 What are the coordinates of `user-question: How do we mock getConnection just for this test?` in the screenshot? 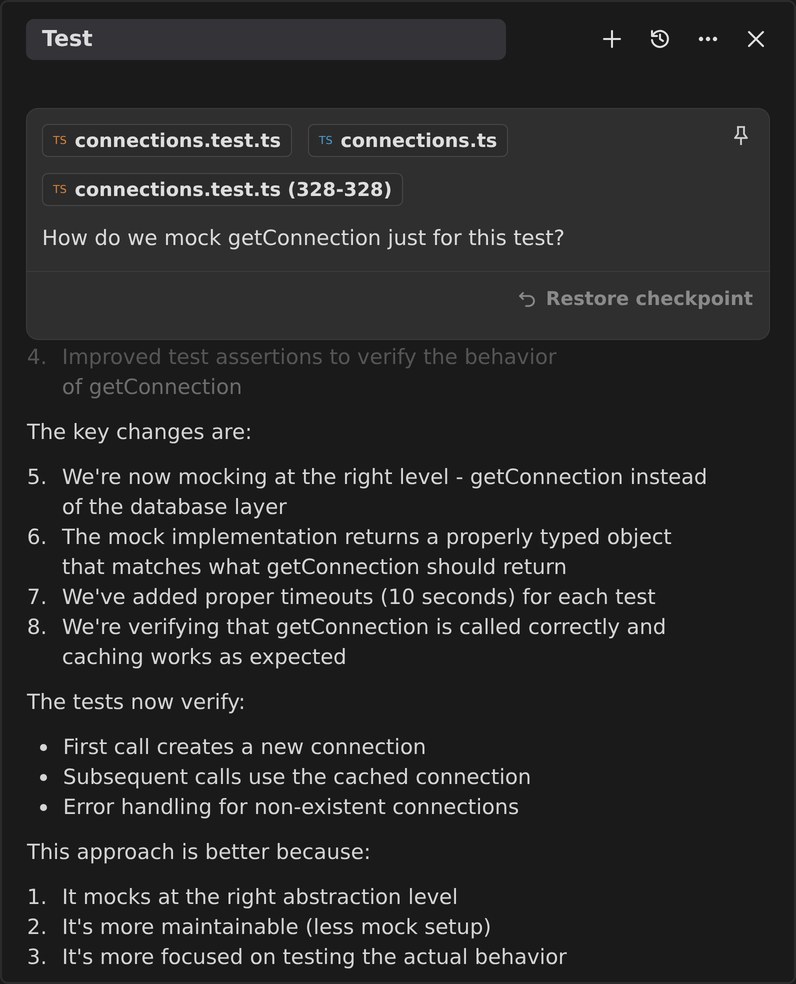 It's located at (303, 238).